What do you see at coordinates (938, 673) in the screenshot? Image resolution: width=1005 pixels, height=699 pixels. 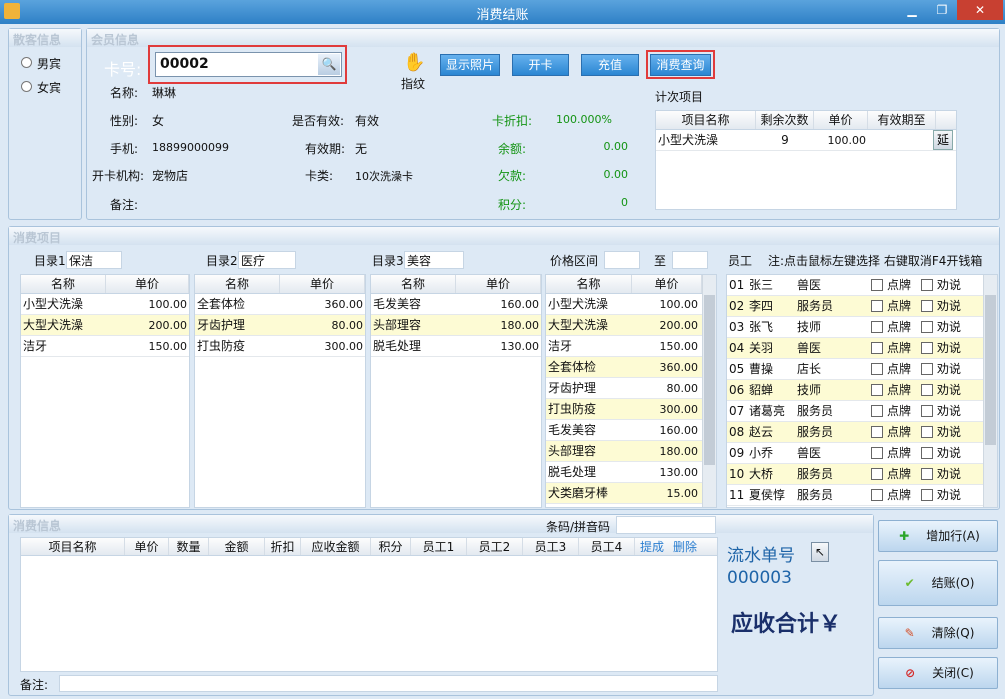 I see `close-button: ⊘ 关闭(C)` at bounding box center [938, 673].